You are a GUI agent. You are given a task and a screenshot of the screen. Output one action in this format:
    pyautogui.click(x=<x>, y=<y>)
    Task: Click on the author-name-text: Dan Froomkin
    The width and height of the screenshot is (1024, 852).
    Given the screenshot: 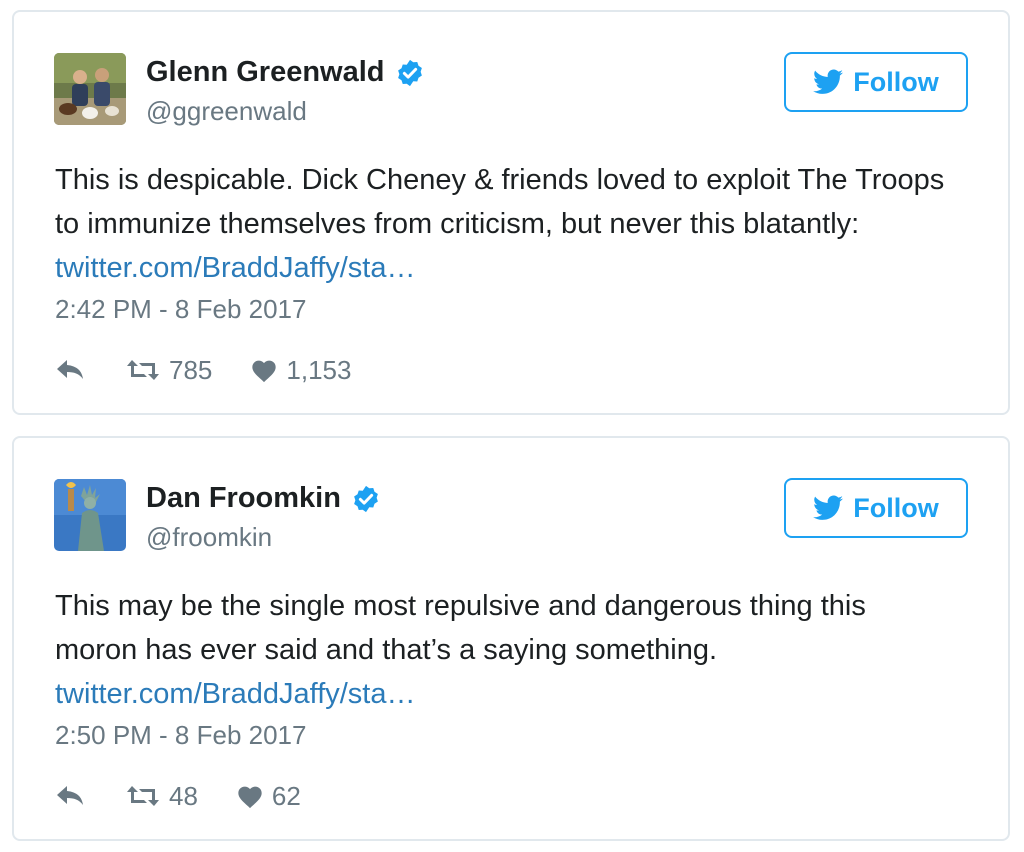 What is the action you would take?
    pyautogui.click(x=243, y=498)
    